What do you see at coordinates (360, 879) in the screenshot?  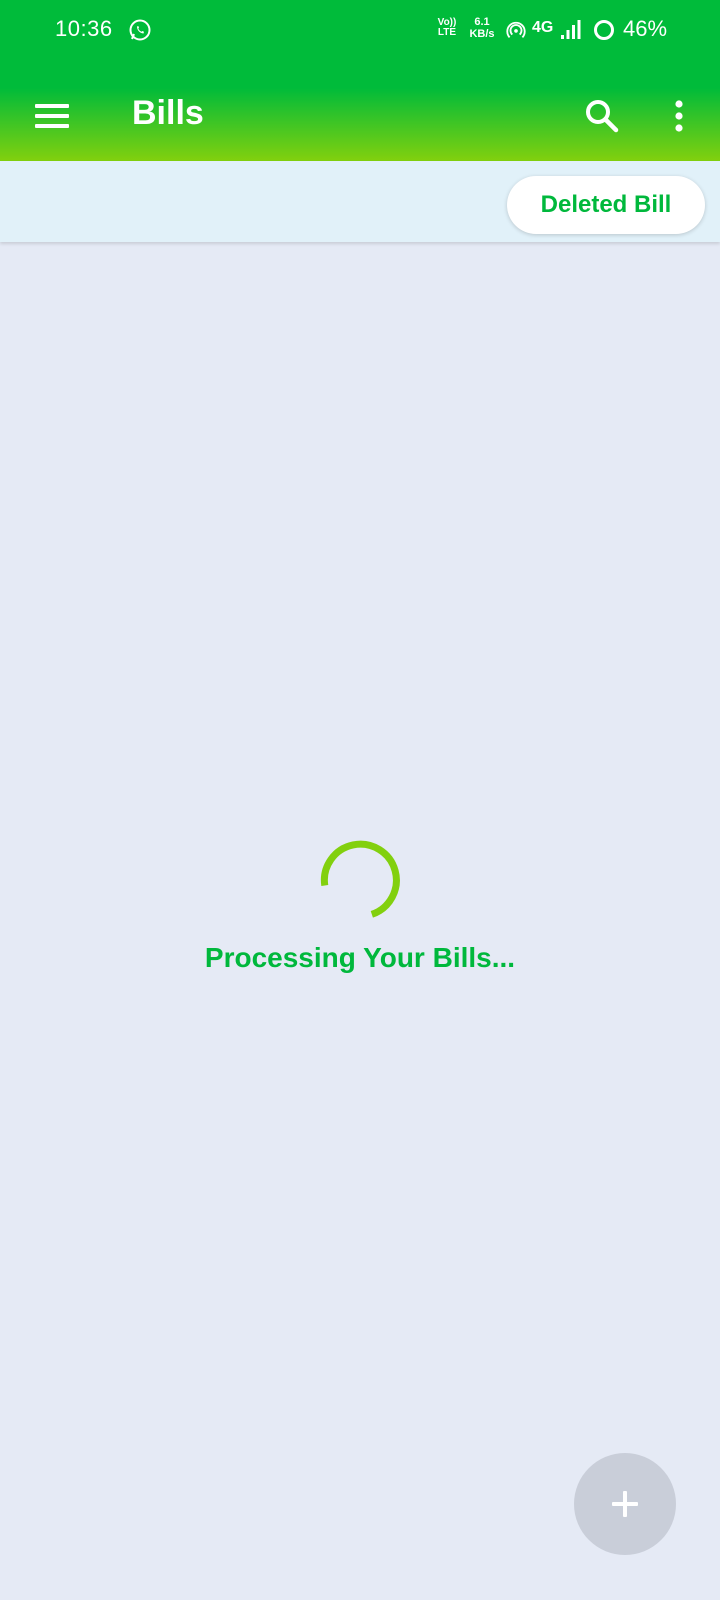 I see `loading-spinner-icon` at bounding box center [360, 879].